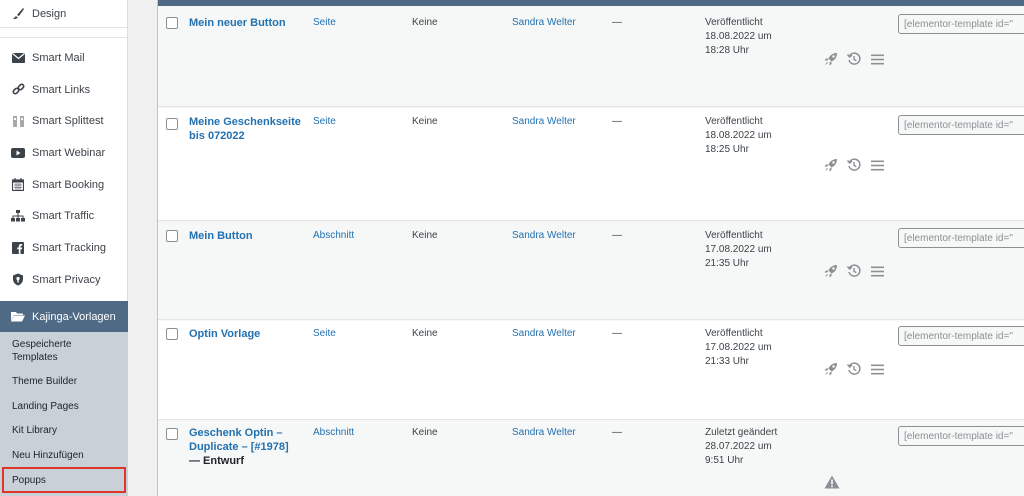 The height and width of the screenshot is (496, 1024). What do you see at coordinates (239, 440) in the screenshot?
I see `row-title-text: Geschenk Optin – Duplicate – [#1978]` at bounding box center [239, 440].